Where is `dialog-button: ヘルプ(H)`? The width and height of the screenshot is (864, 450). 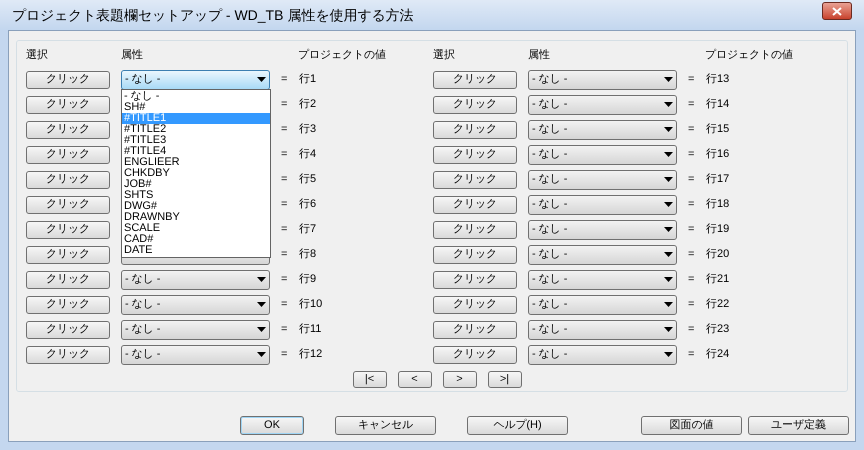
dialog-button: ヘルプ(H) is located at coordinates (517, 425).